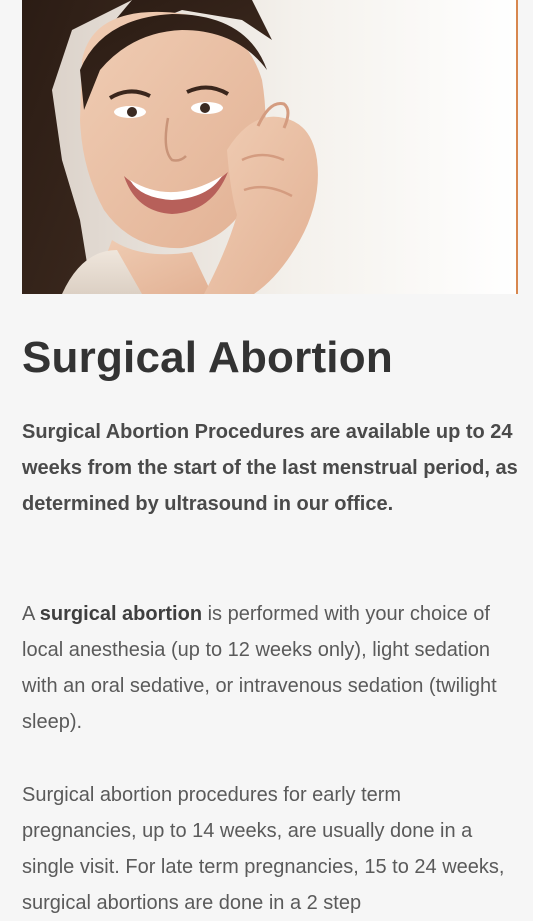 Image resolution: width=533 pixels, height=921 pixels. Describe the element at coordinates (121, 614) in the screenshot. I see `surgical-abortion-term: surgical abortion` at that location.